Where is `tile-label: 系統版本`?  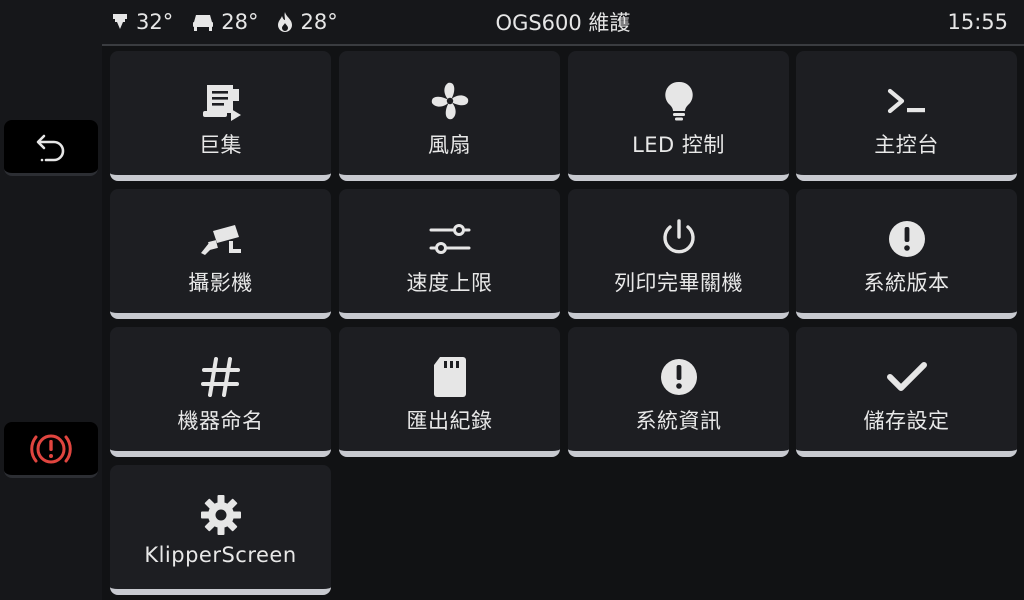 tile-label: 系統版本 is located at coordinates (906, 283).